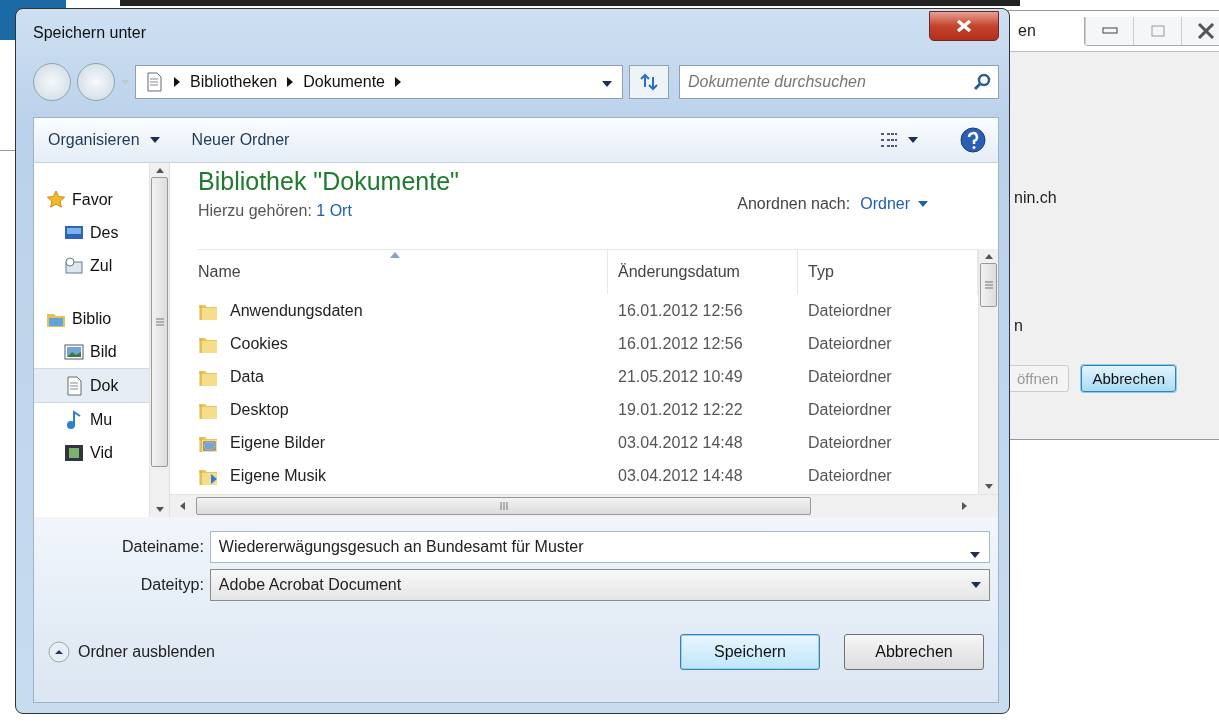 The height and width of the screenshot is (724, 1219). Describe the element at coordinates (234, 82) in the screenshot. I see `breadcrumb-item: Bibliotheken` at that location.